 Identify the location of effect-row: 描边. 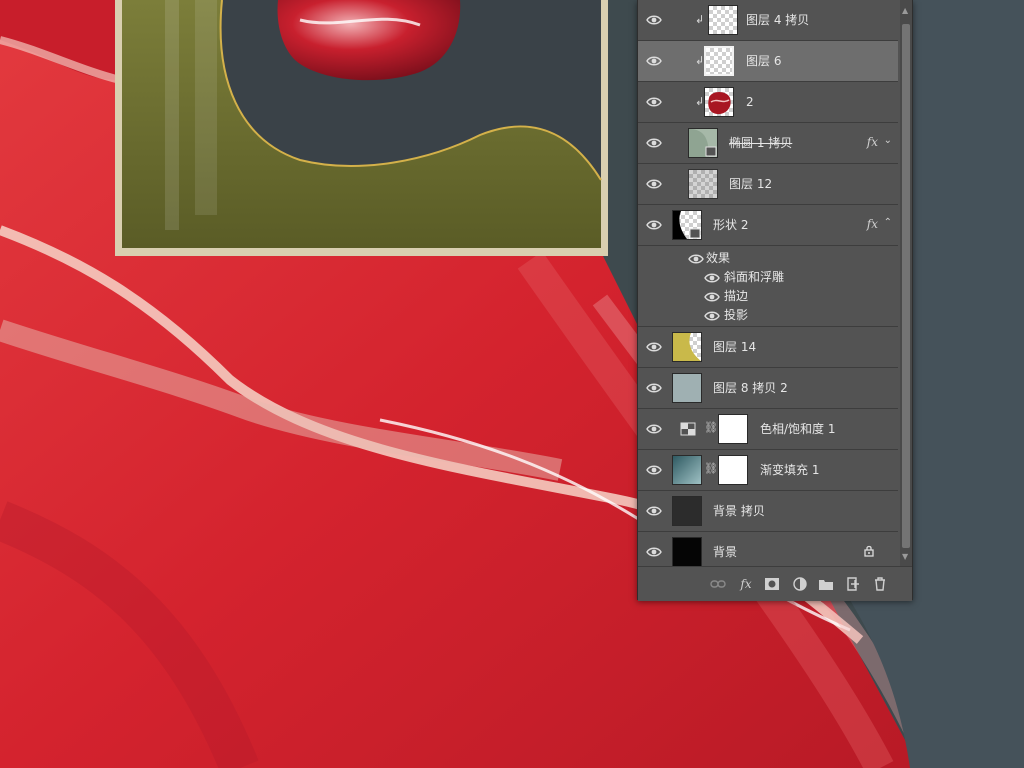
(768, 296).